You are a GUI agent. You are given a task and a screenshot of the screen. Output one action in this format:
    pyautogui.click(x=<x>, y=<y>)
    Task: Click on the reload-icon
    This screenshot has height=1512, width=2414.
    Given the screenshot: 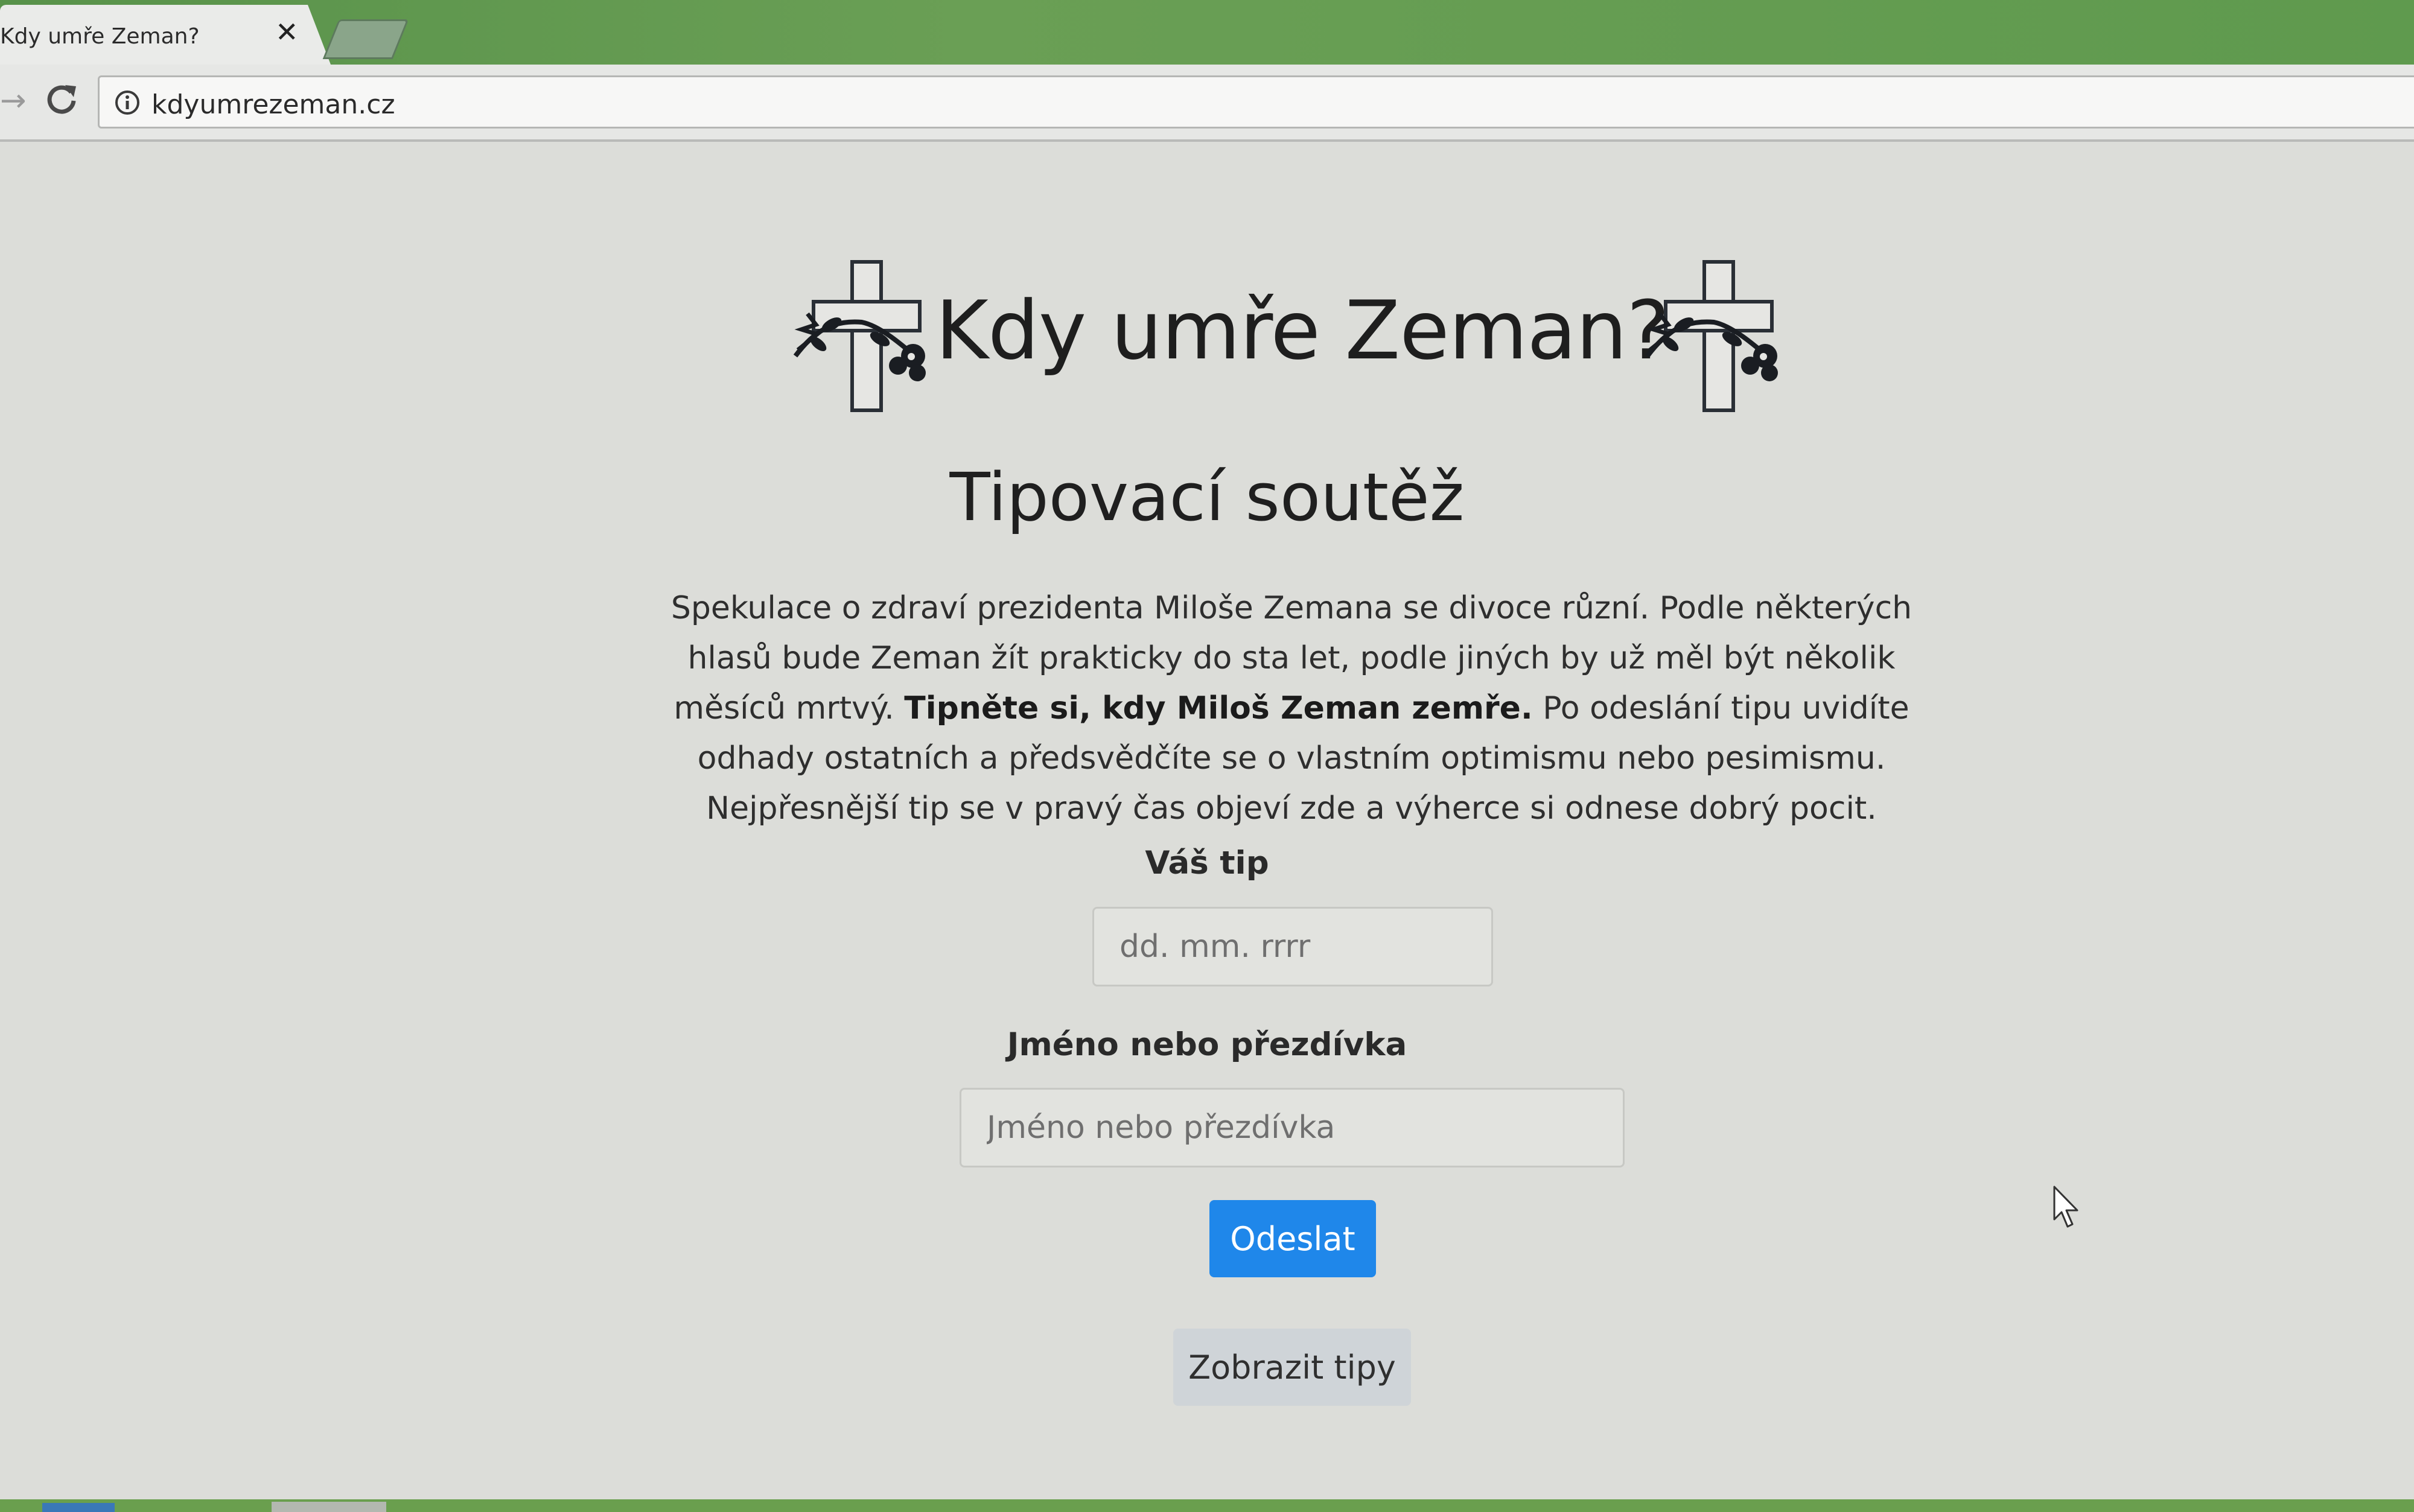 What is the action you would take?
    pyautogui.click(x=62, y=99)
    